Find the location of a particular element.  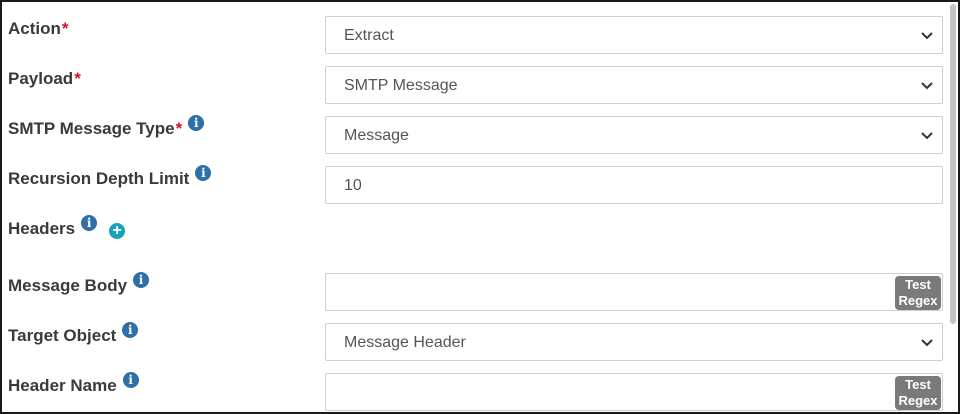

payload-label: Payload * is located at coordinates (44, 79).